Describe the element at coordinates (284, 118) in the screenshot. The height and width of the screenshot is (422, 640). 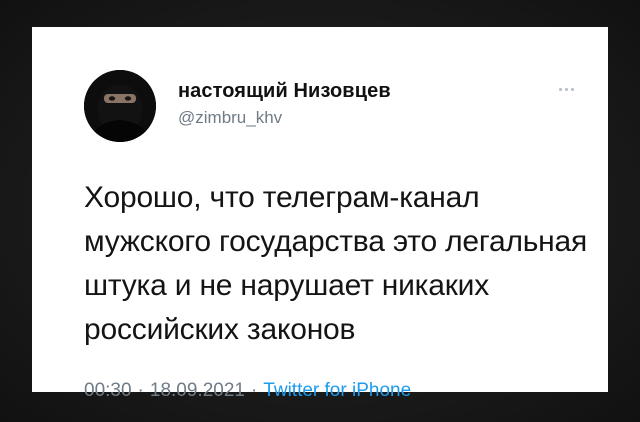
I see `user-handle: @zimbru_khv` at that location.